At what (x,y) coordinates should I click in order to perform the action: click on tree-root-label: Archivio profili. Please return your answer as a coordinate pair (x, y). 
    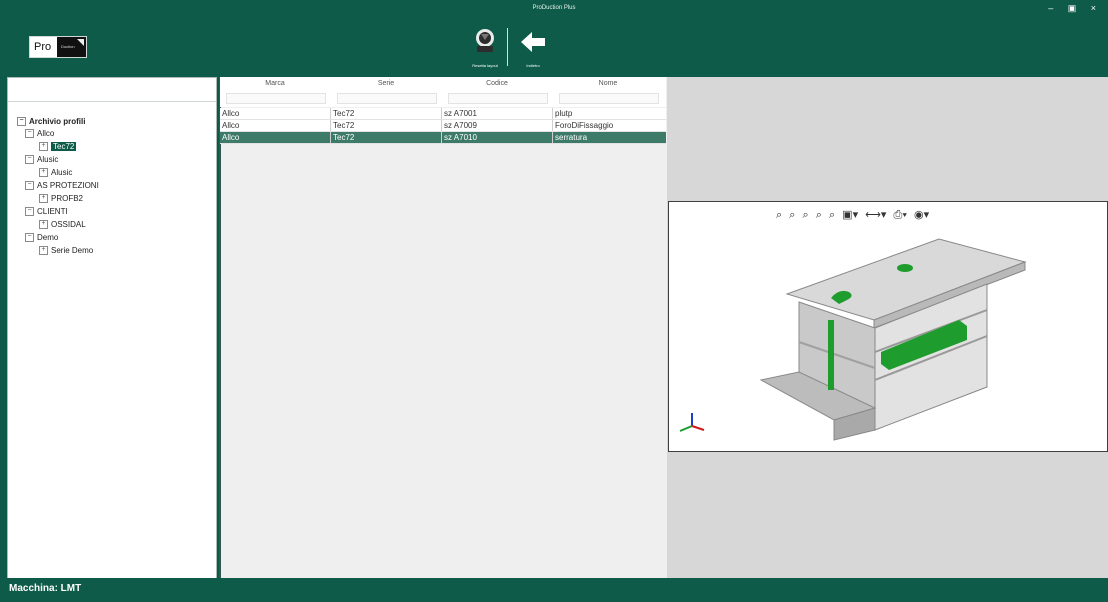
    Looking at the image, I should click on (57, 121).